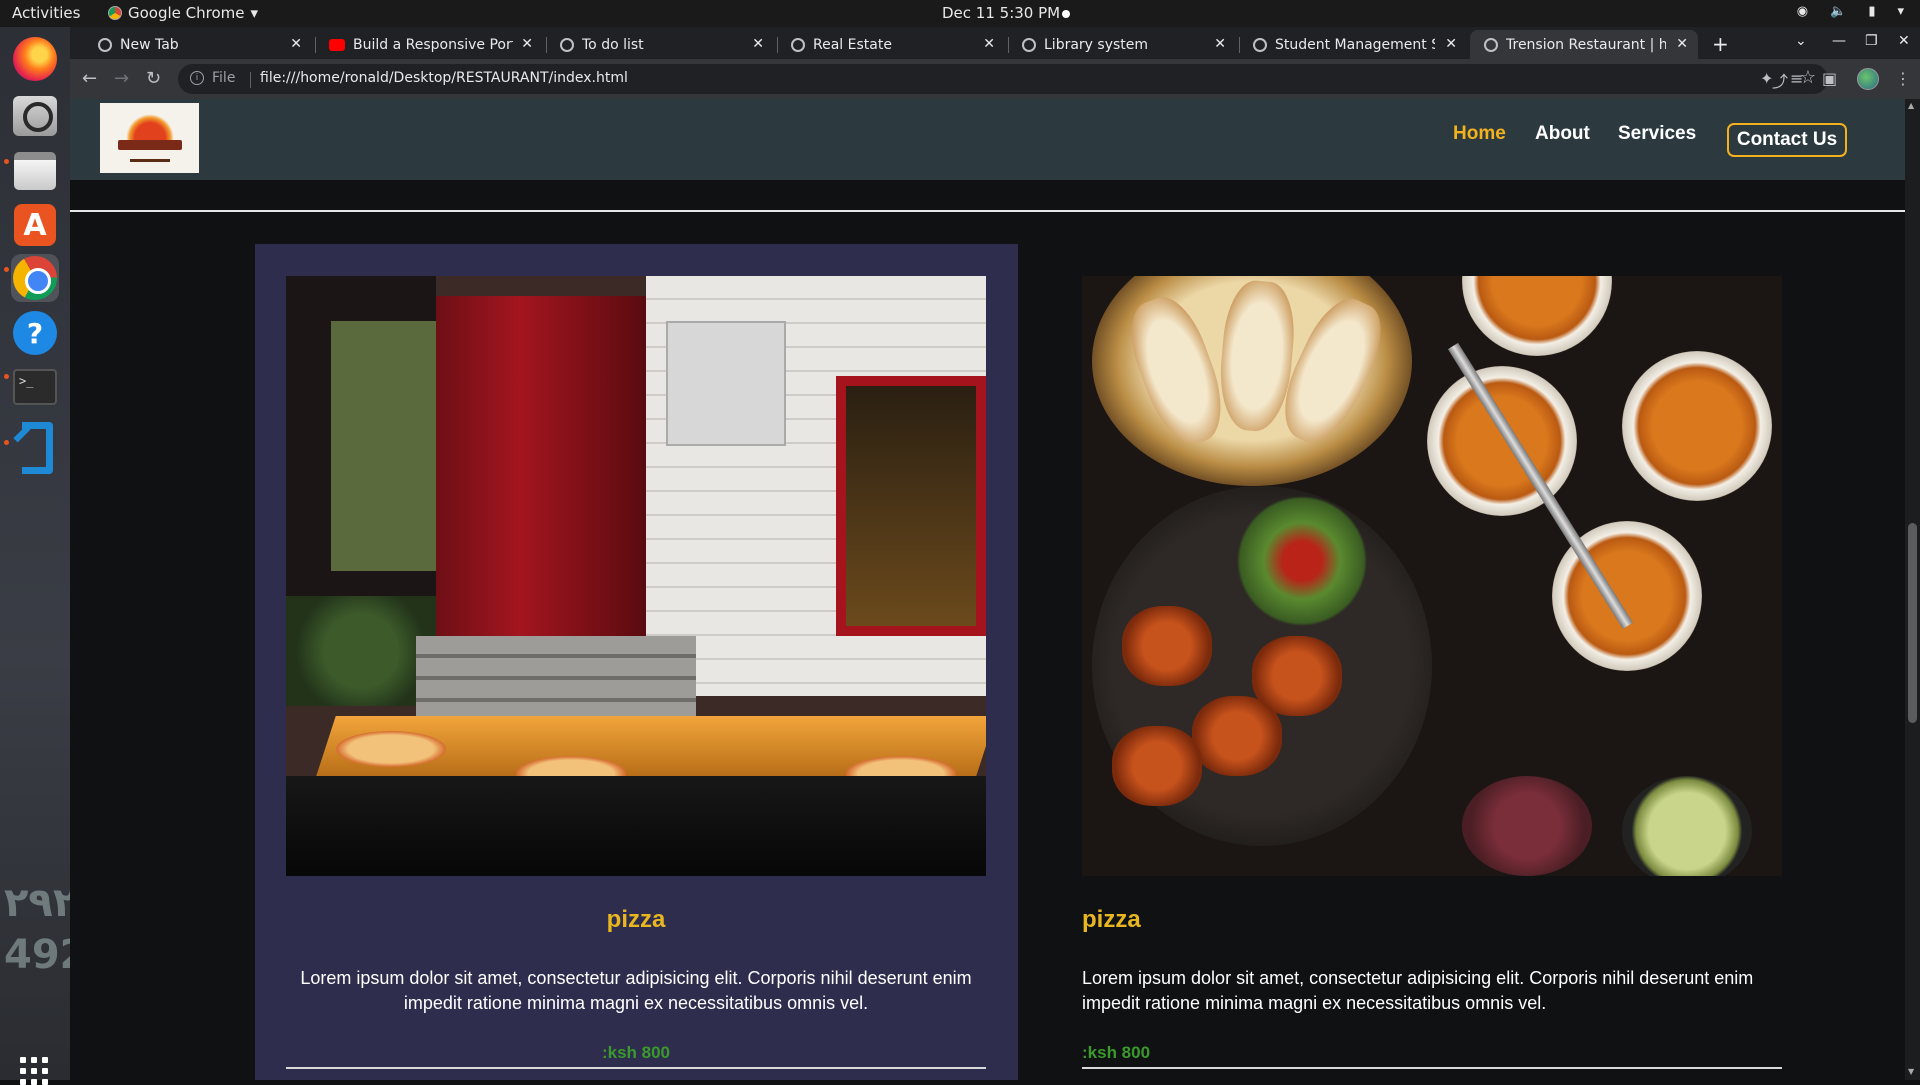  What do you see at coordinates (1911, 105) in the screenshot?
I see `scroll-up-icon: ▲` at bounding box center [1911, 105].